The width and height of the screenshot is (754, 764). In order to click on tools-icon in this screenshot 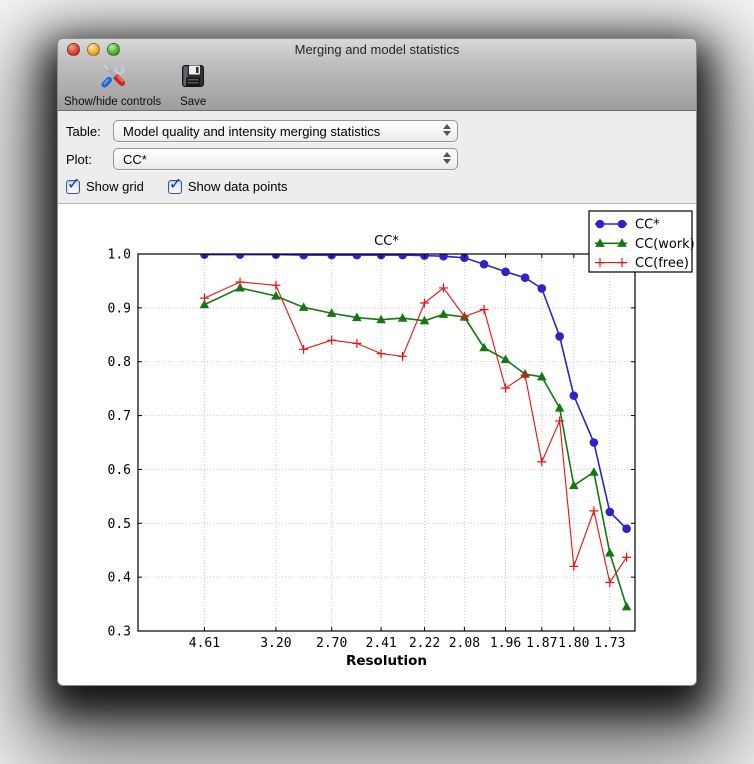, I will do `click(113, 78)`.